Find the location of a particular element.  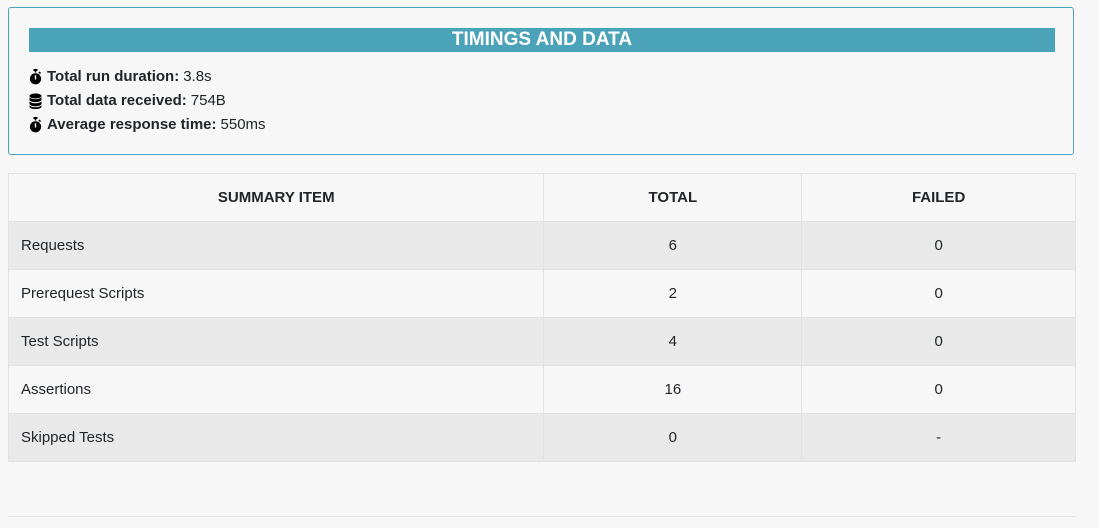

stat-value: 754B is located at coordinates (208, 100).